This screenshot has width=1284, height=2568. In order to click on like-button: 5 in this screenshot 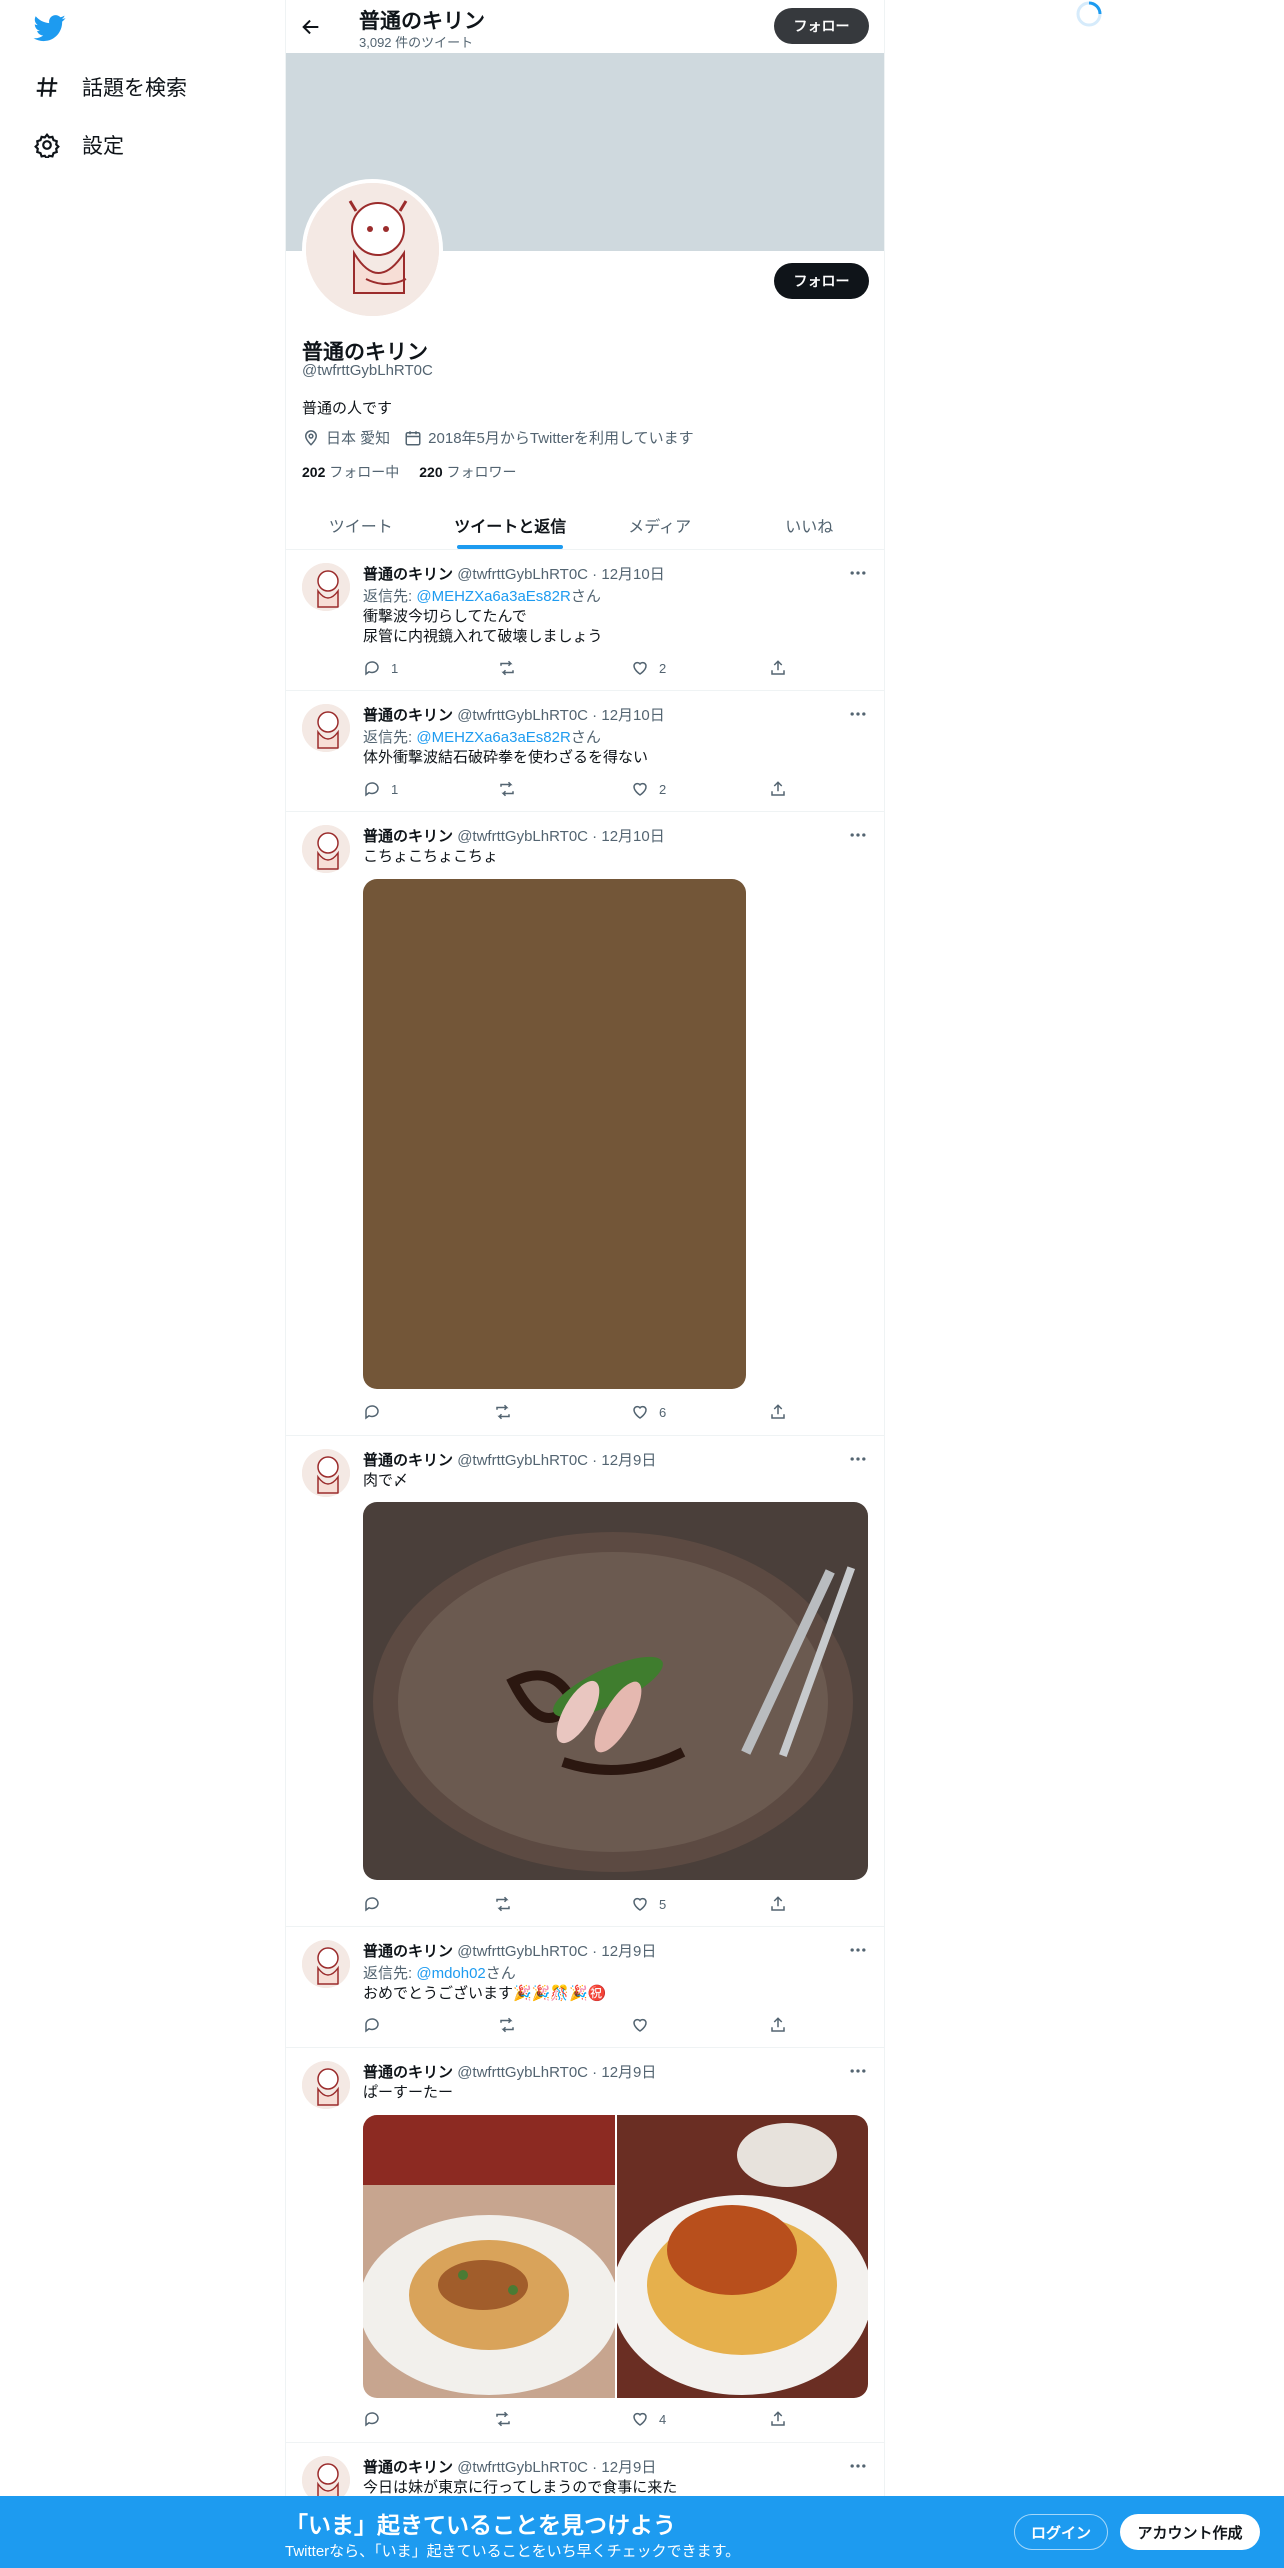, I will do `click(648, 1904)`.